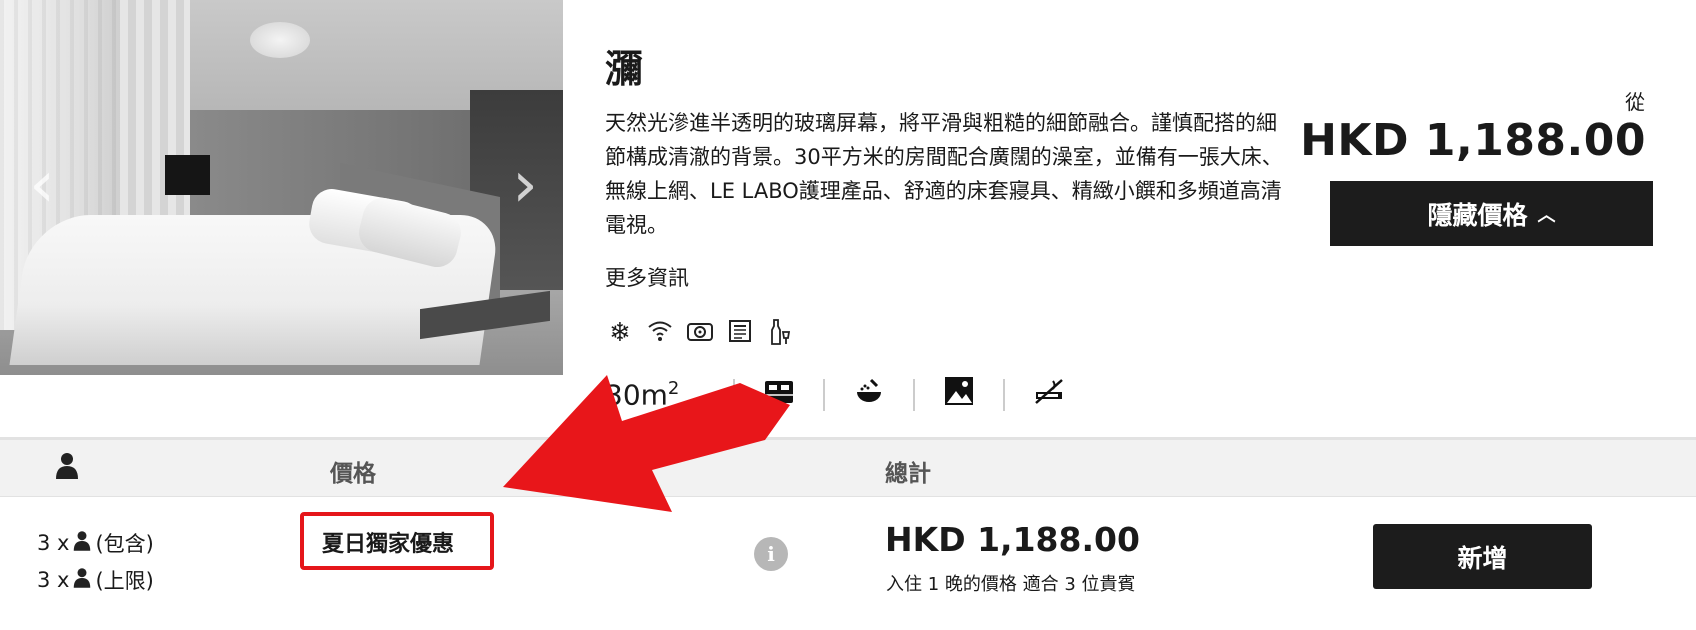  What do you see at coordinates (780, 335) in the screenshot?
I see `minibar-icon` at bounding box center [780, 335].